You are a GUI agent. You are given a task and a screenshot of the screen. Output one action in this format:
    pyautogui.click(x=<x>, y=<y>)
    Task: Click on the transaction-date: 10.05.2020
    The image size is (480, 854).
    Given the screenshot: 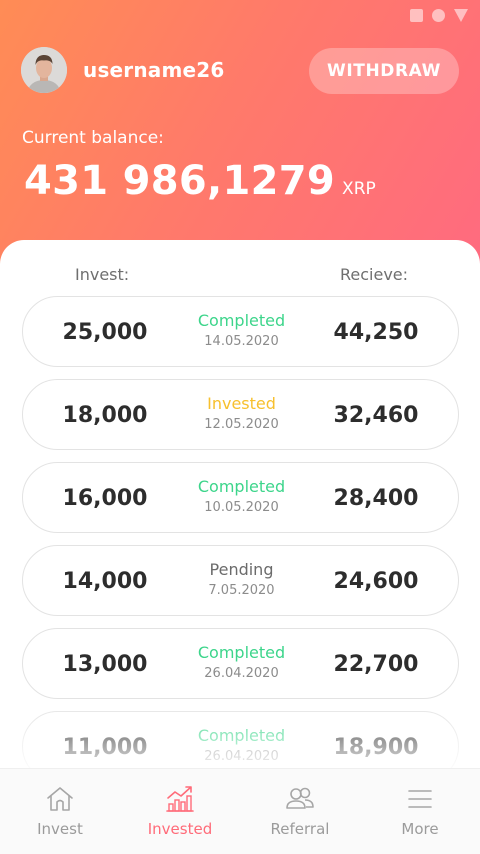 What is the action you would take?
    pyautogui.click(x=241, y=507)
    